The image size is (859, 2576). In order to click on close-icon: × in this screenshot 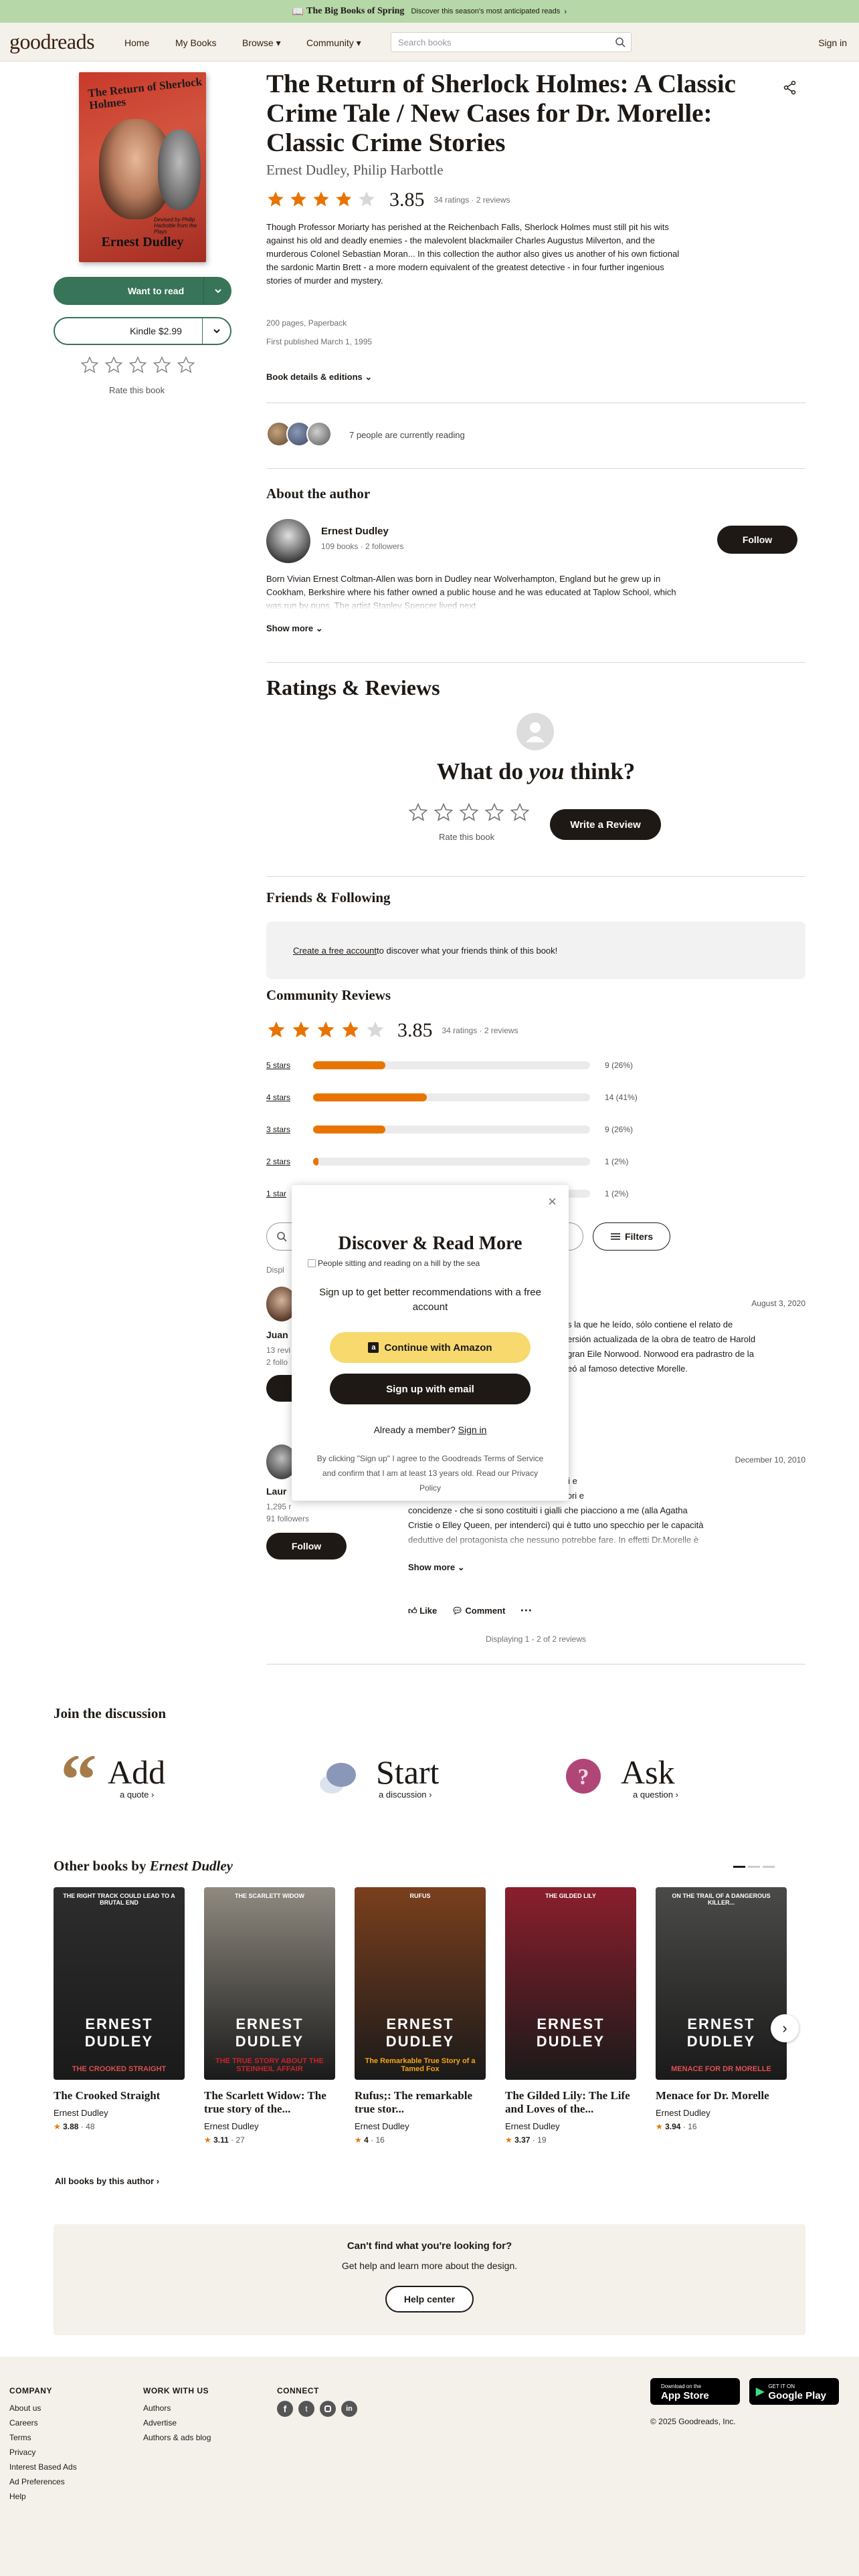, I will do `click(552, 1201)`.